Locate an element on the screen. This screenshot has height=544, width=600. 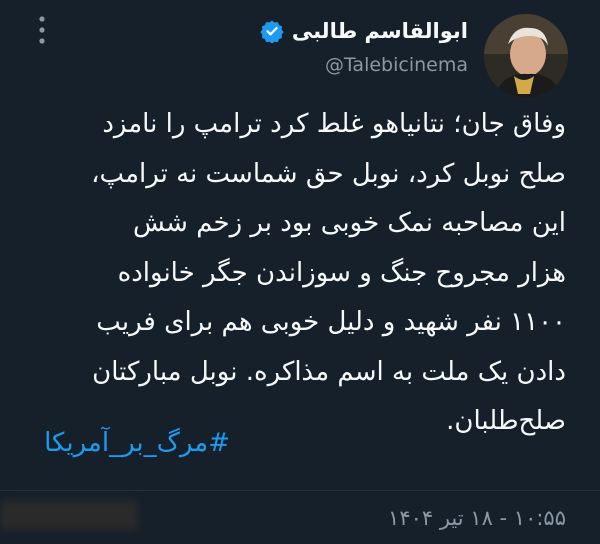
tweet-text-line: هزار مجروح جنگ و سوزاندن جگر خانواده is located at coordinates (341, 272).